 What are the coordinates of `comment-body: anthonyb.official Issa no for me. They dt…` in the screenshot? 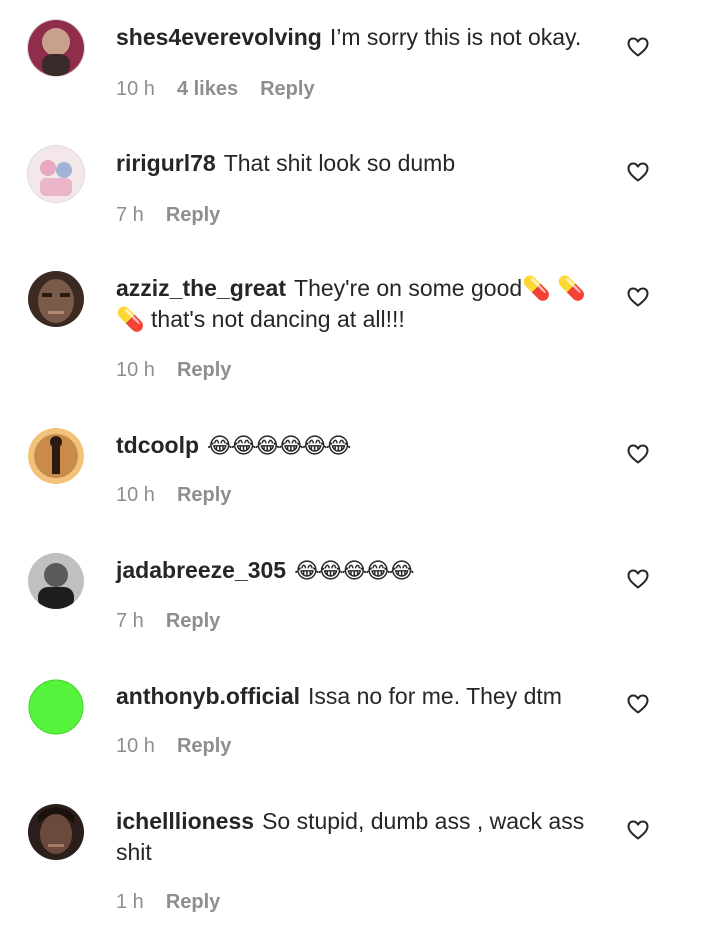 It's located at (360, 696).